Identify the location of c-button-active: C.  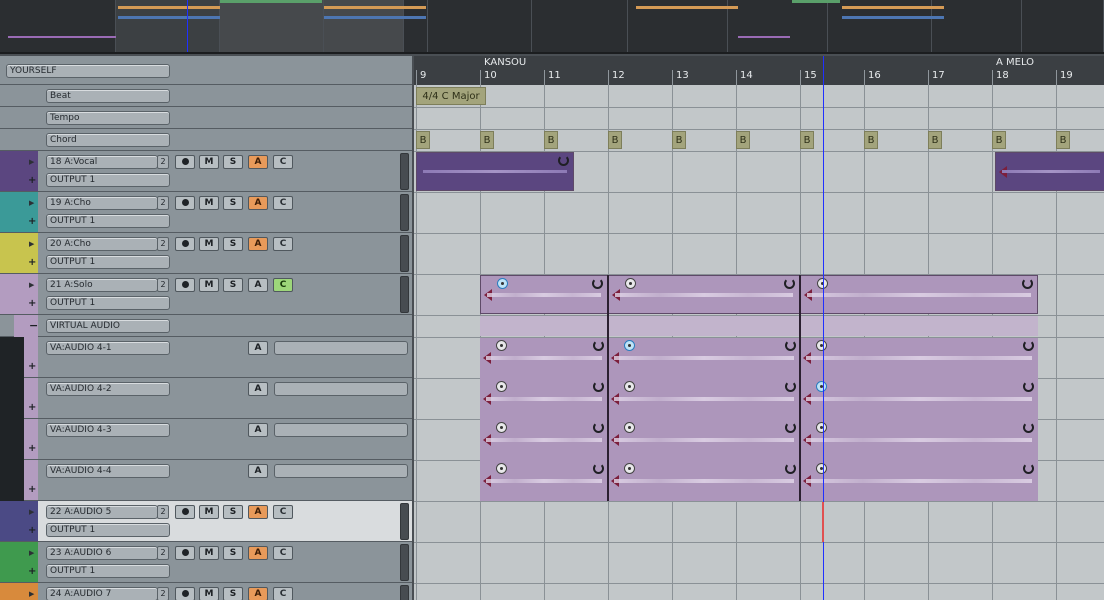
(283, 285).